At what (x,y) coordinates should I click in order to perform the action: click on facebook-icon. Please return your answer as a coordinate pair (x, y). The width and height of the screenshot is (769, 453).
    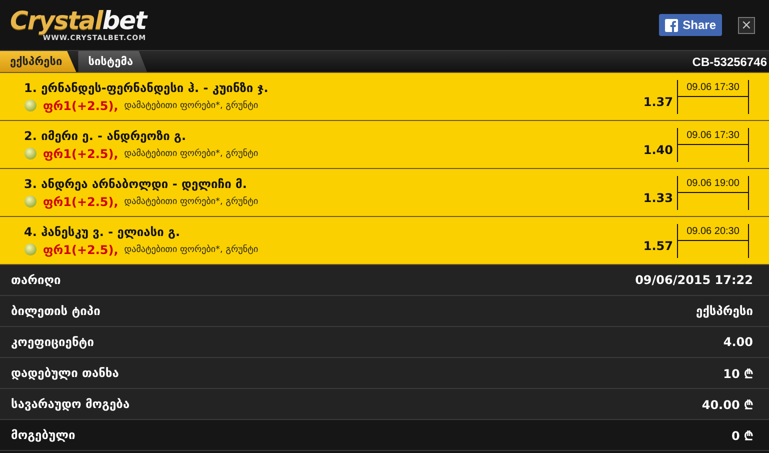
    Looking at the image, I should click on (671, 25).